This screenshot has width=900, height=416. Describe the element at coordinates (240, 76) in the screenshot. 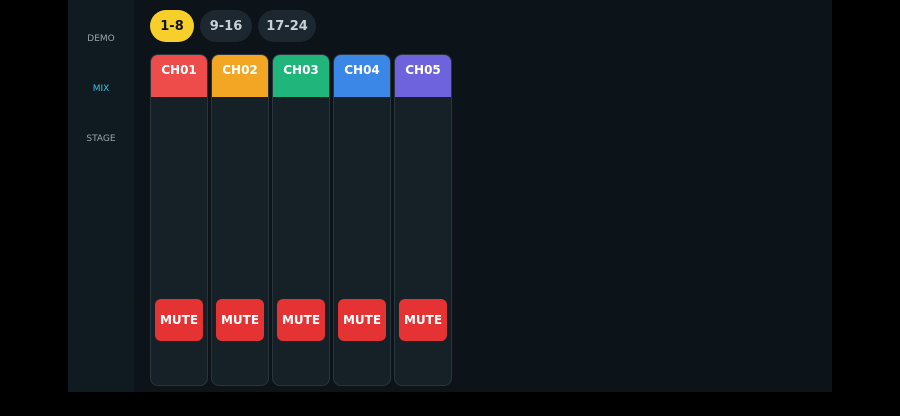

I see `channel-header: CH02` at that location.